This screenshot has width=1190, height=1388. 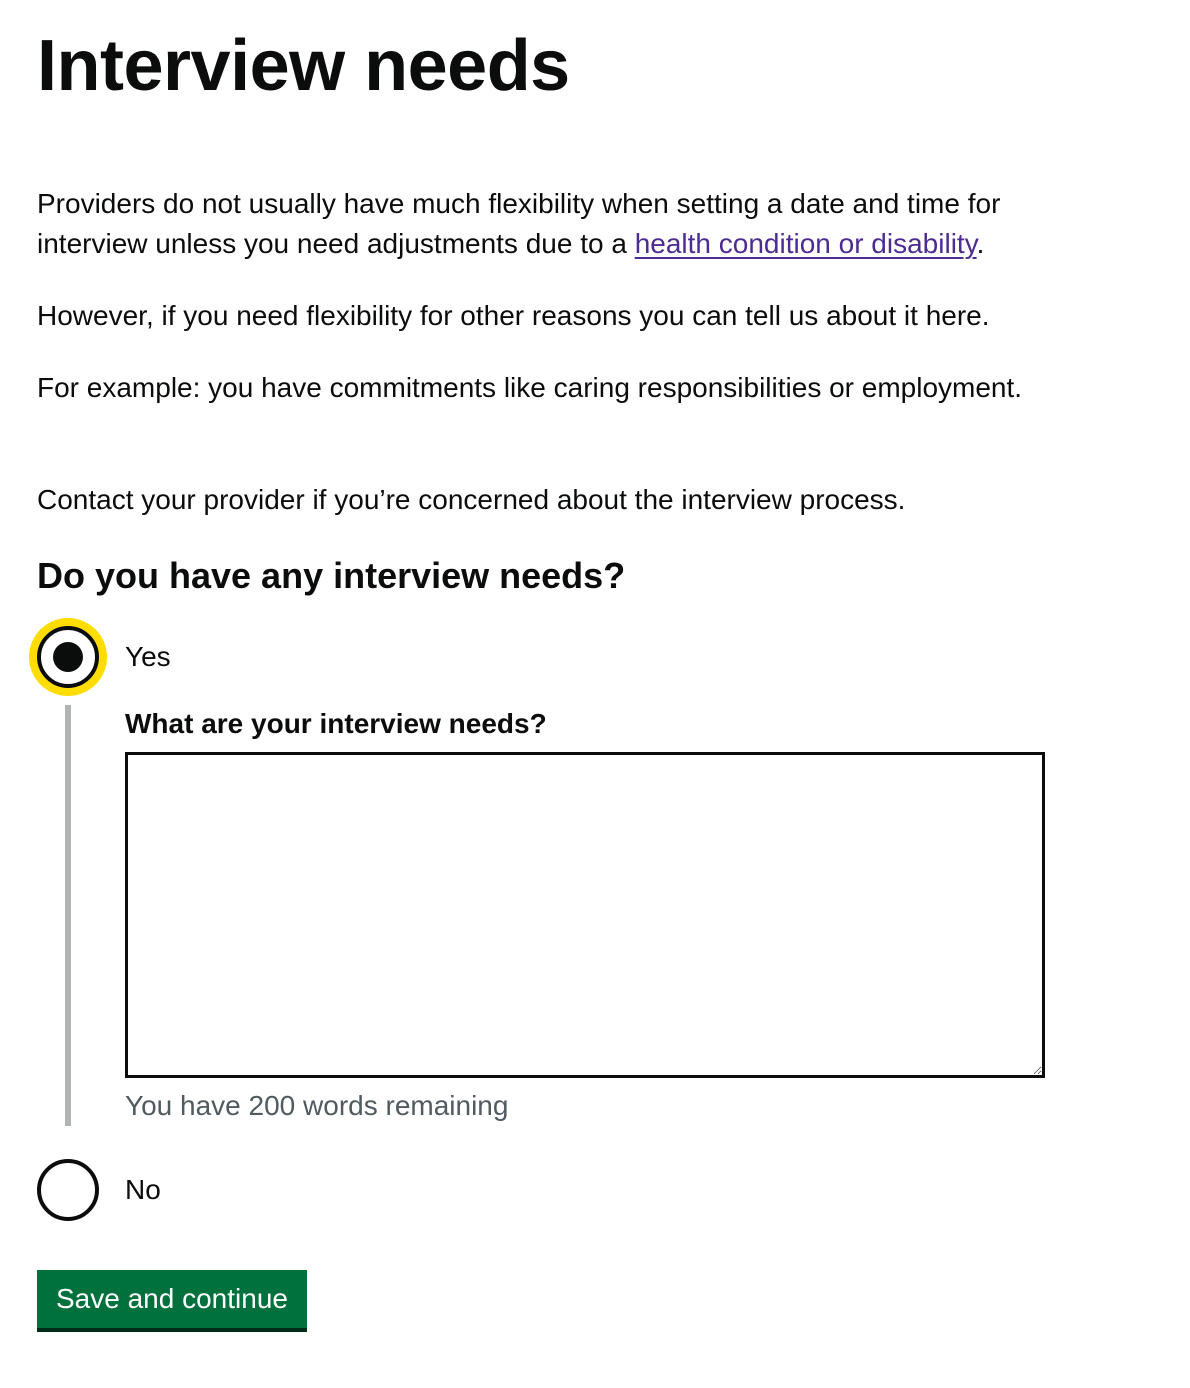 I want to click on save-and-continue-button: Save and continue, so click(x=172, y=1299).